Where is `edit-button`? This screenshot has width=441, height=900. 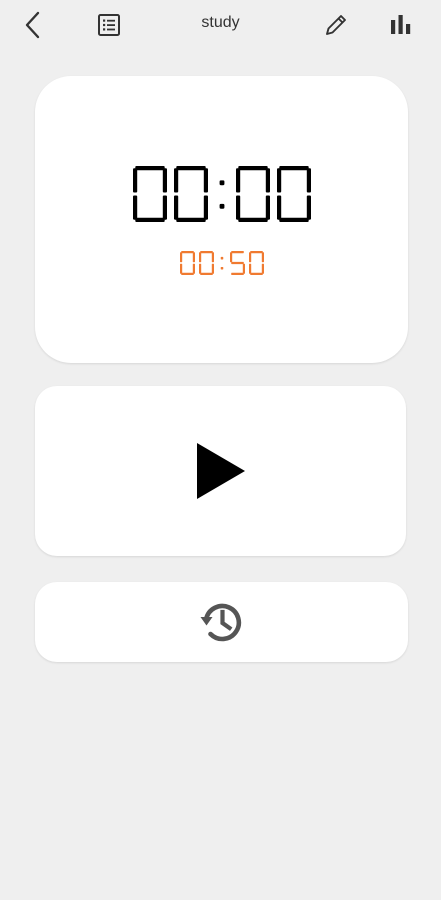 edit-button is located at coordinates (336, 25).